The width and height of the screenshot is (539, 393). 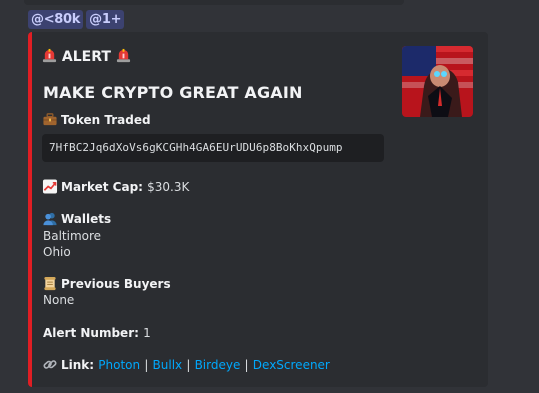 I want to click on wallet-entry: Baltimore, so click(x=72, y=236).